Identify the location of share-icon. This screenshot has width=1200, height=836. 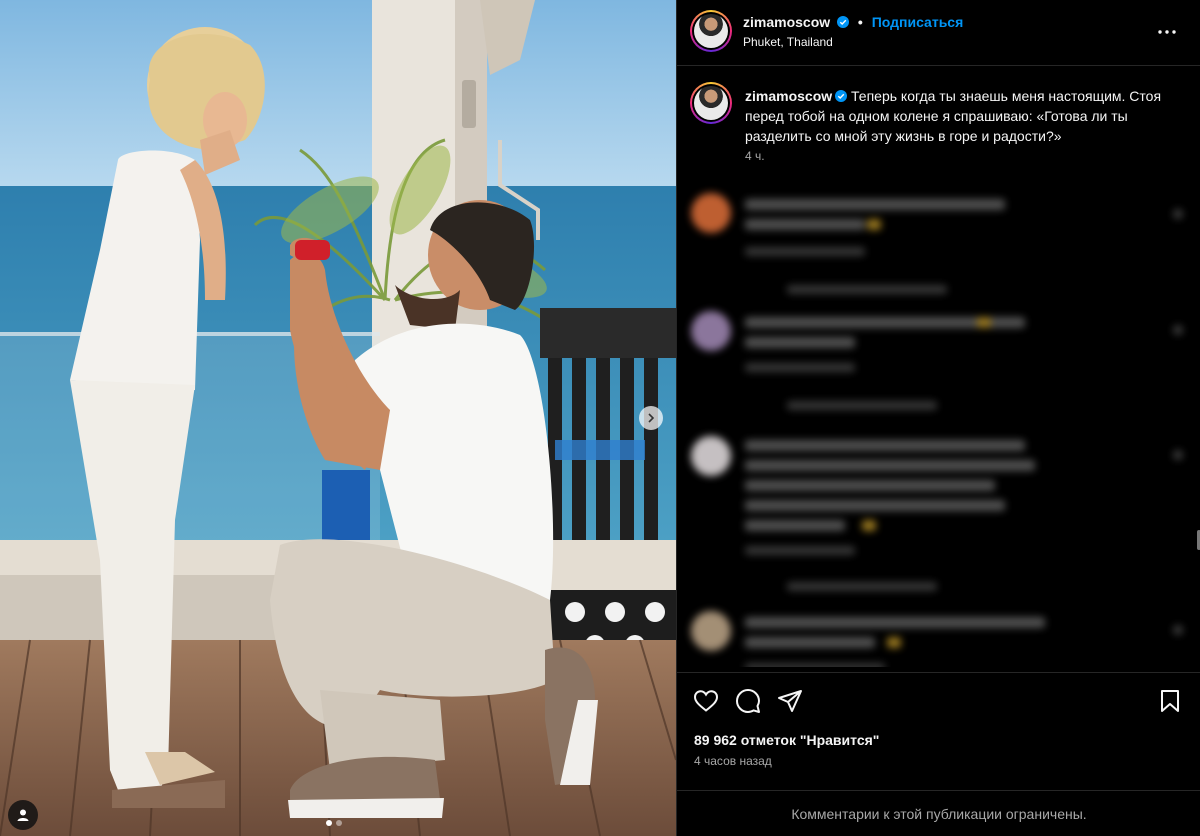
(790, 701).